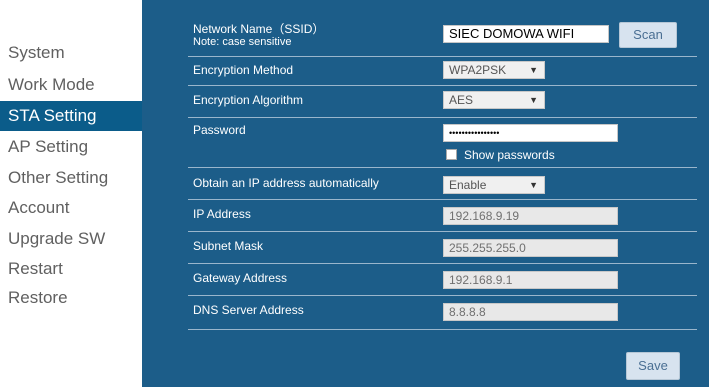  Describe the element at coordinates (71, 53) in the screenshot. I see `sidebar-item-system: System` at that location.